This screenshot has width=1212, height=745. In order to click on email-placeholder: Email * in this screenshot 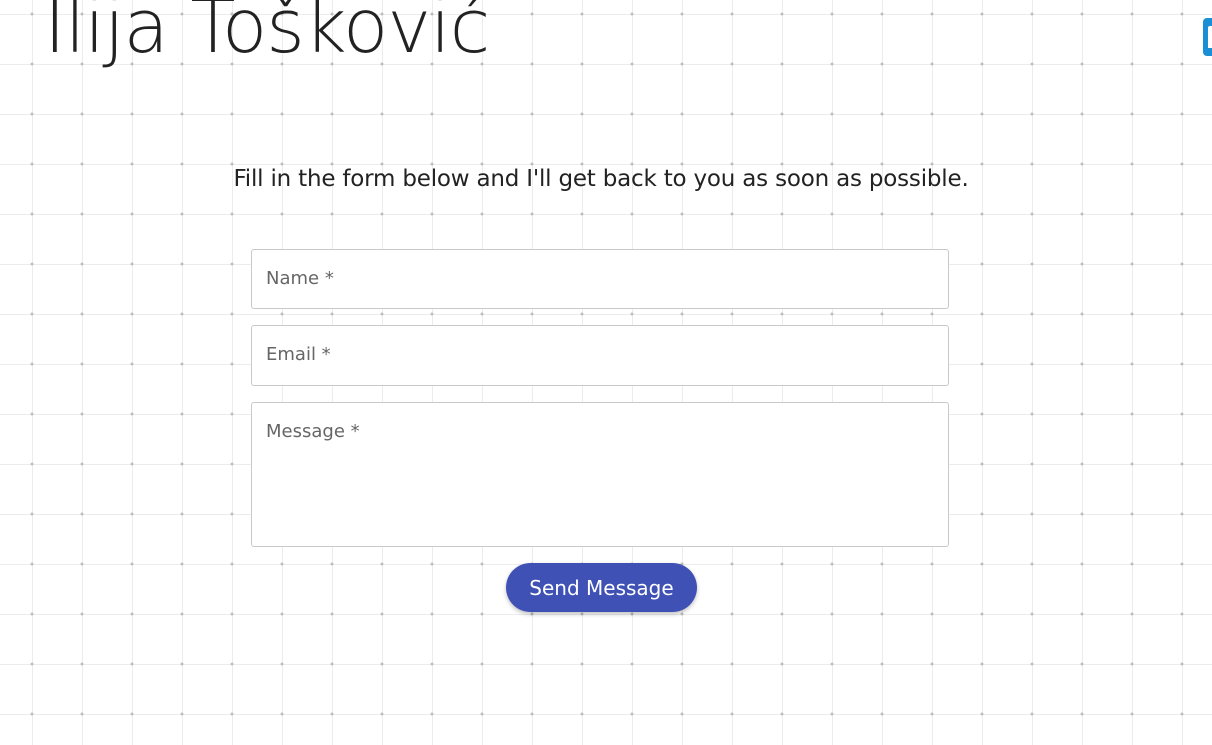, I will do `click(298, 354)`.